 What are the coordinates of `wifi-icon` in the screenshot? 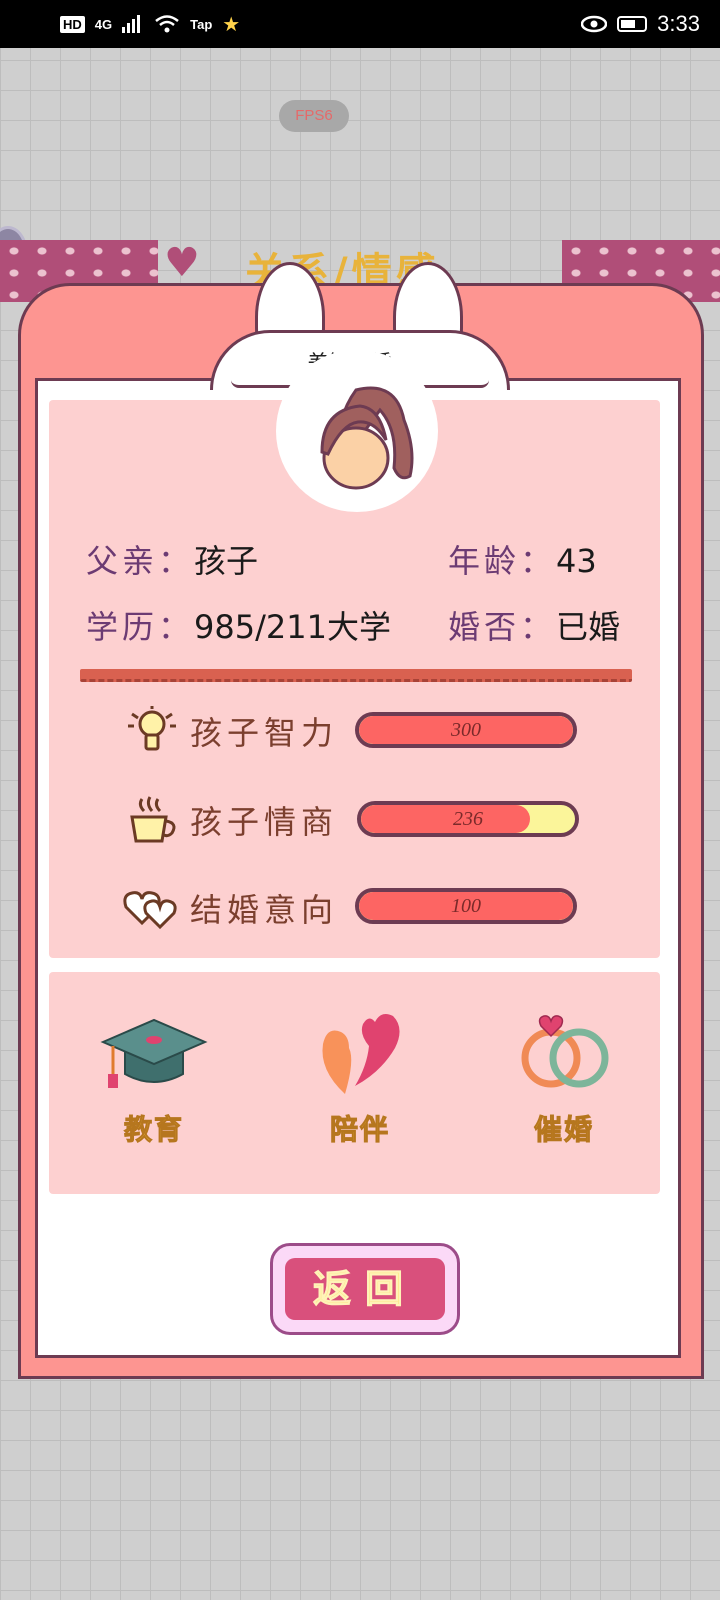 It's located at (167, 24).